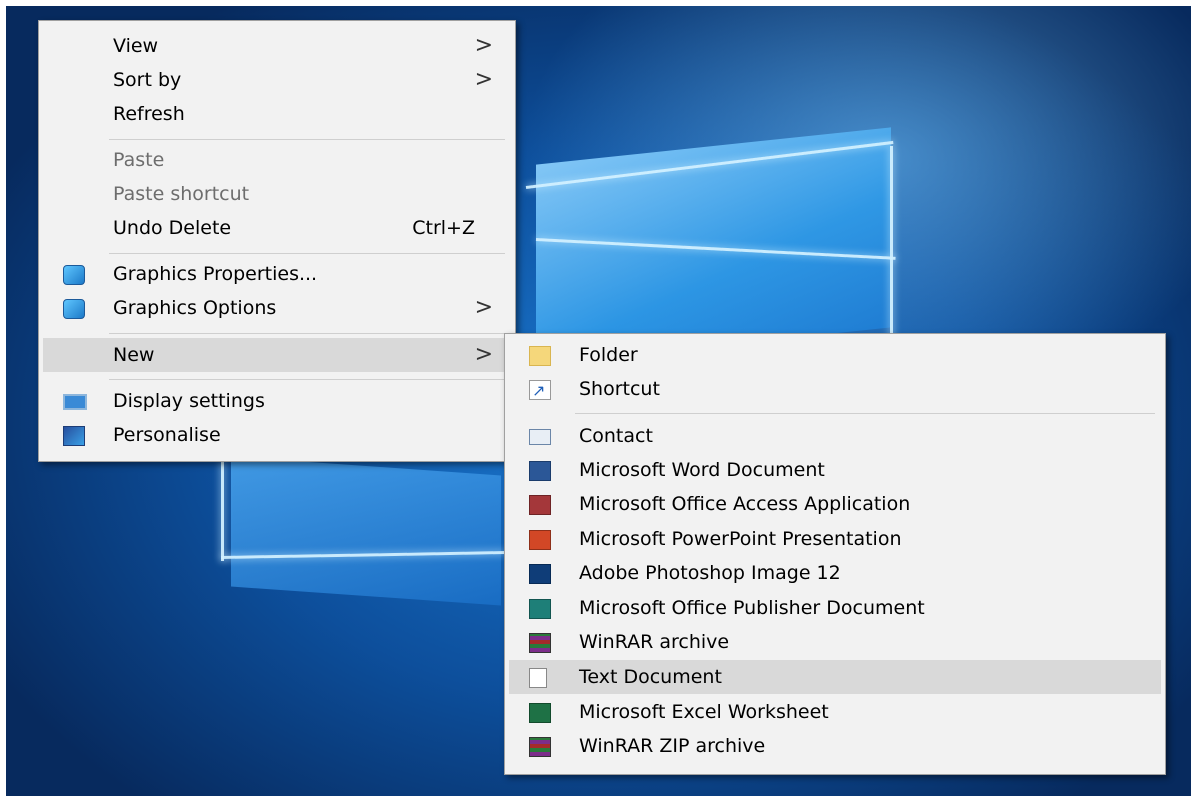 The height and width of the screenshot is (802, 1197). What do you see at coordinates (835, 746) in the screenshot?
I see `submenu-item-winrar-zip-archive: WinRAR ZIP archive` at bounding box center [835, 746].